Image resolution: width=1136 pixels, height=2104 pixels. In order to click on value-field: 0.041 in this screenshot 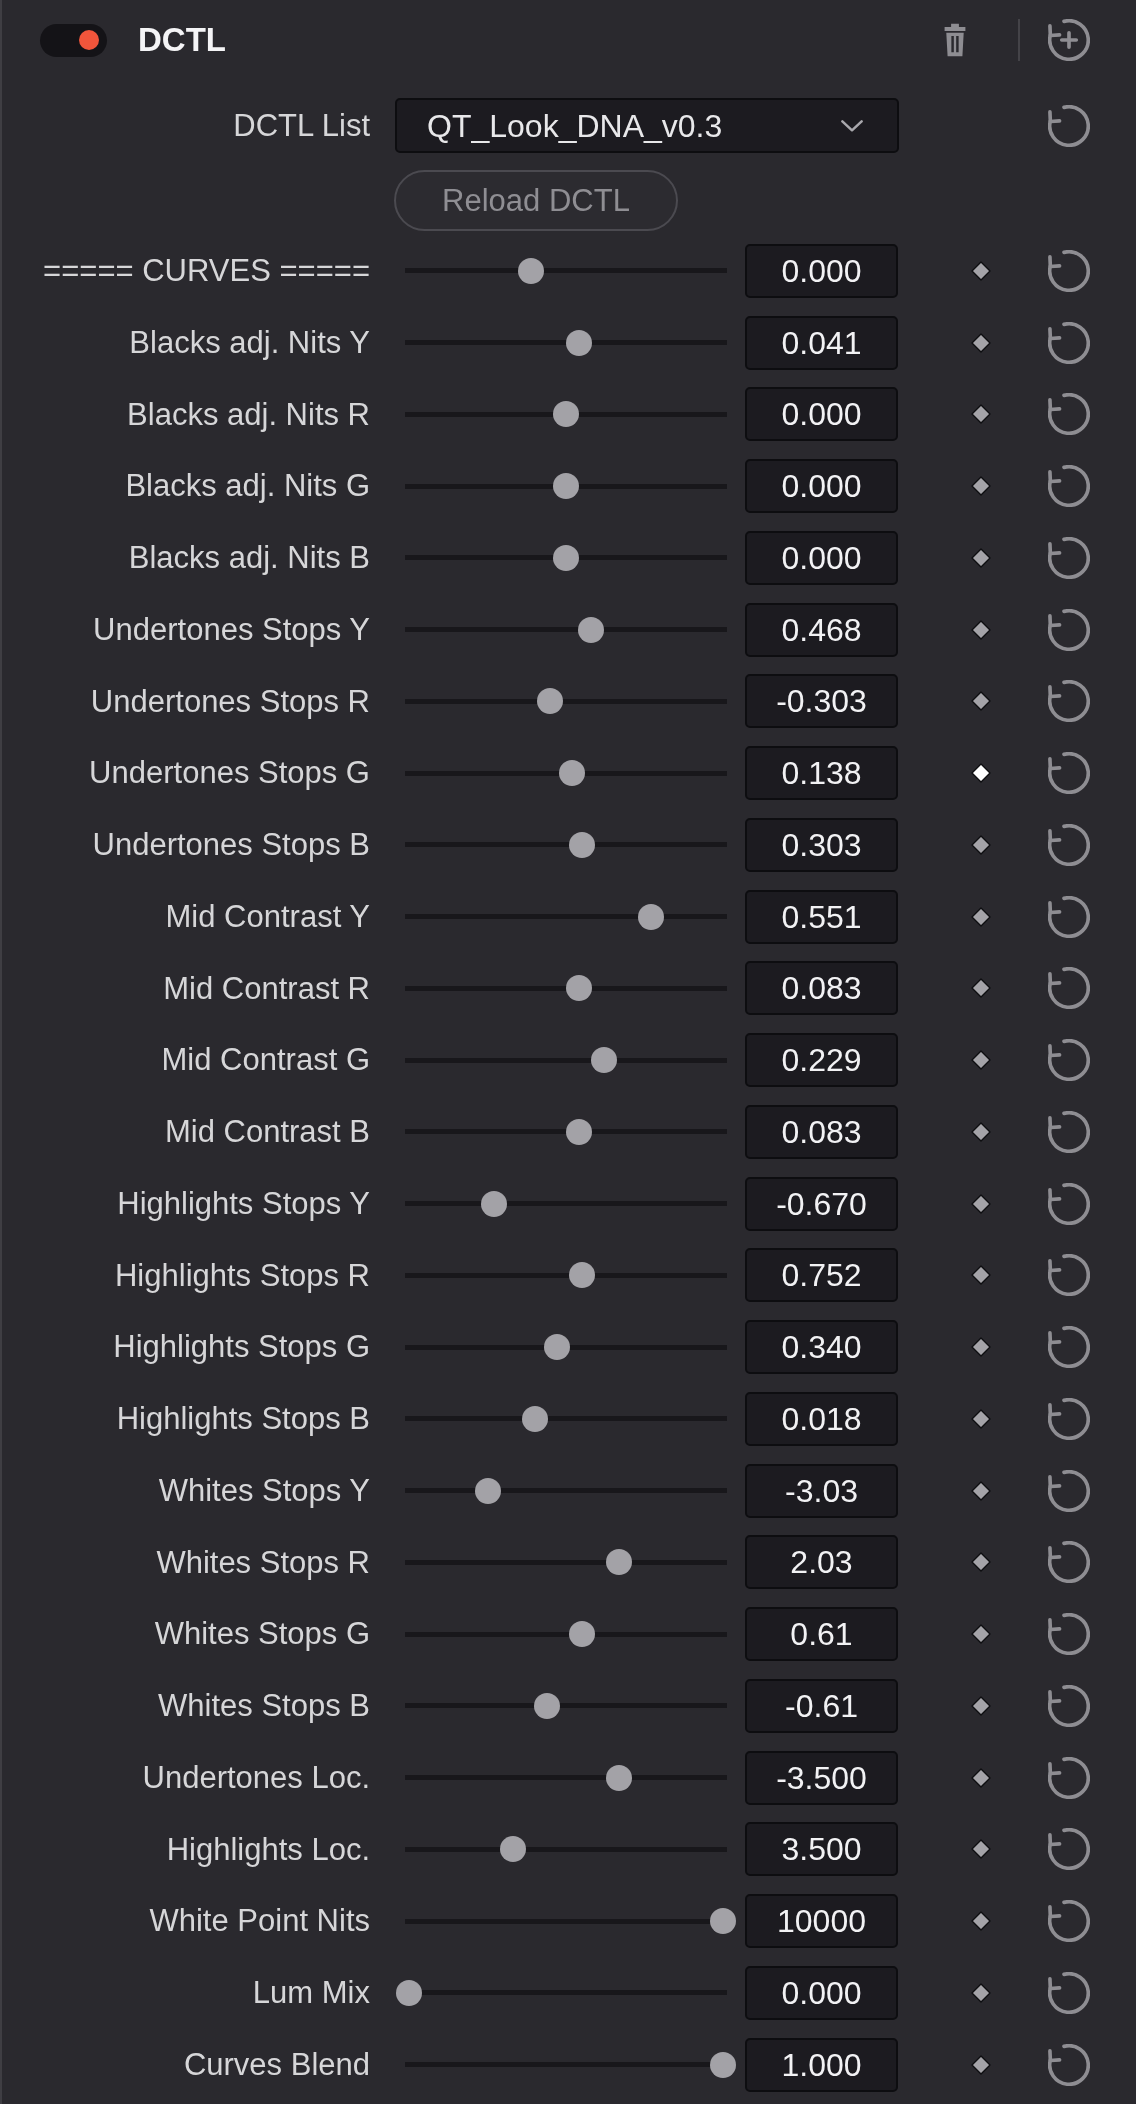, I will do `click(821, 342)`.